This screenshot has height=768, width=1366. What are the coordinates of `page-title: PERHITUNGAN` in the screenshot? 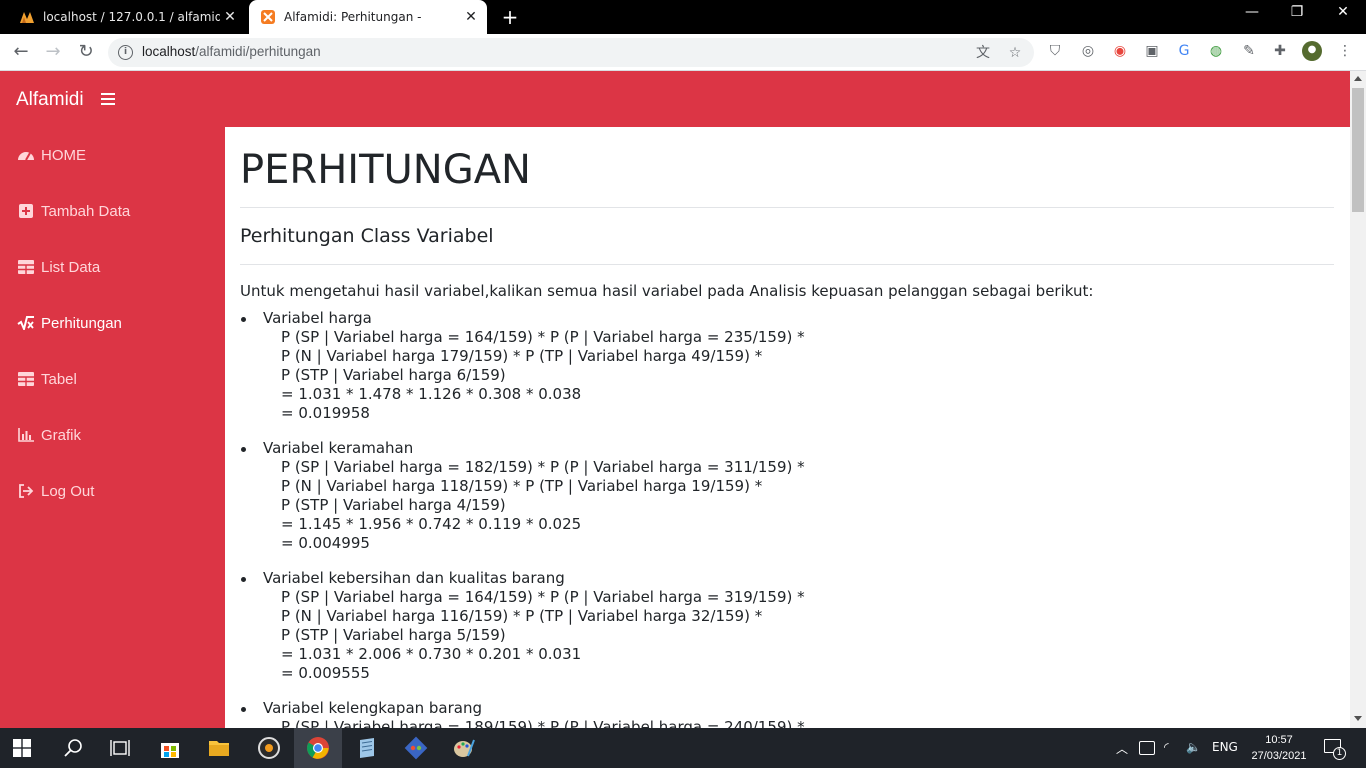 It's located at (385, 170).